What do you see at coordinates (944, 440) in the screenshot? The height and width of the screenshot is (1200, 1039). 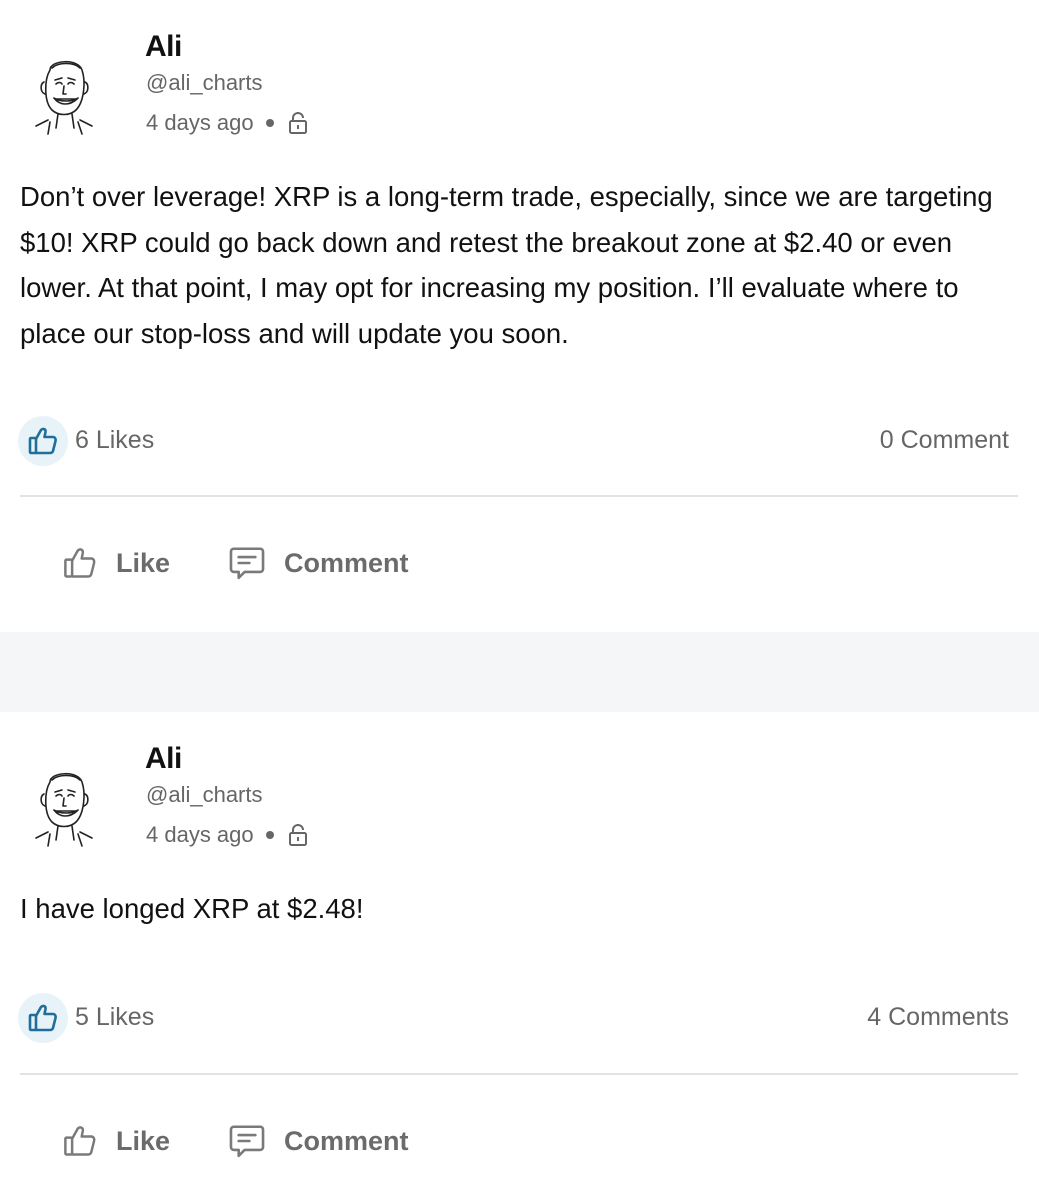 I see `comments-count: 0 Comment` at bounding box center [944, 440].